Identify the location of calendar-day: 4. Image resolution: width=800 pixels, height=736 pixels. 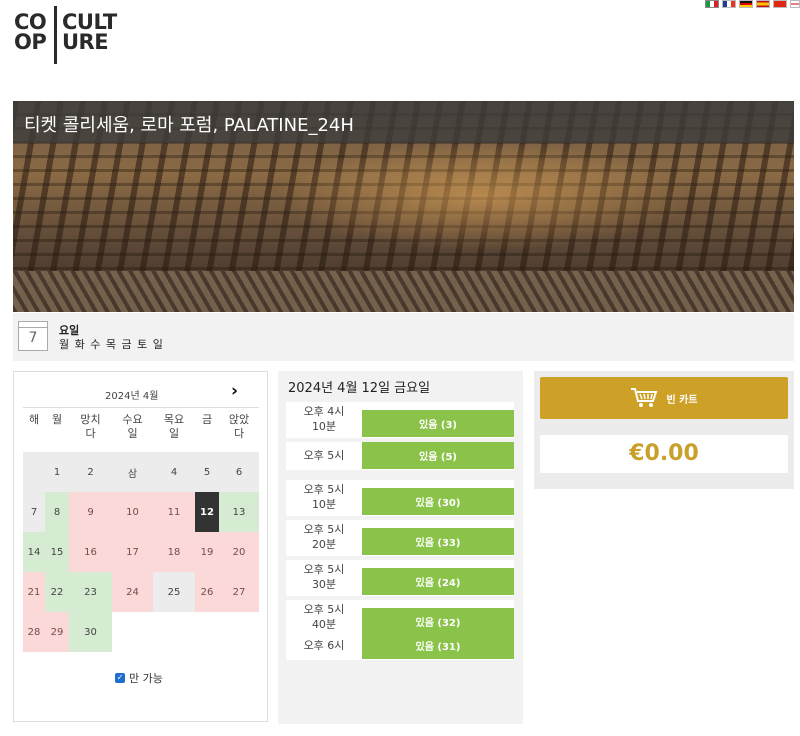
(174, 472).